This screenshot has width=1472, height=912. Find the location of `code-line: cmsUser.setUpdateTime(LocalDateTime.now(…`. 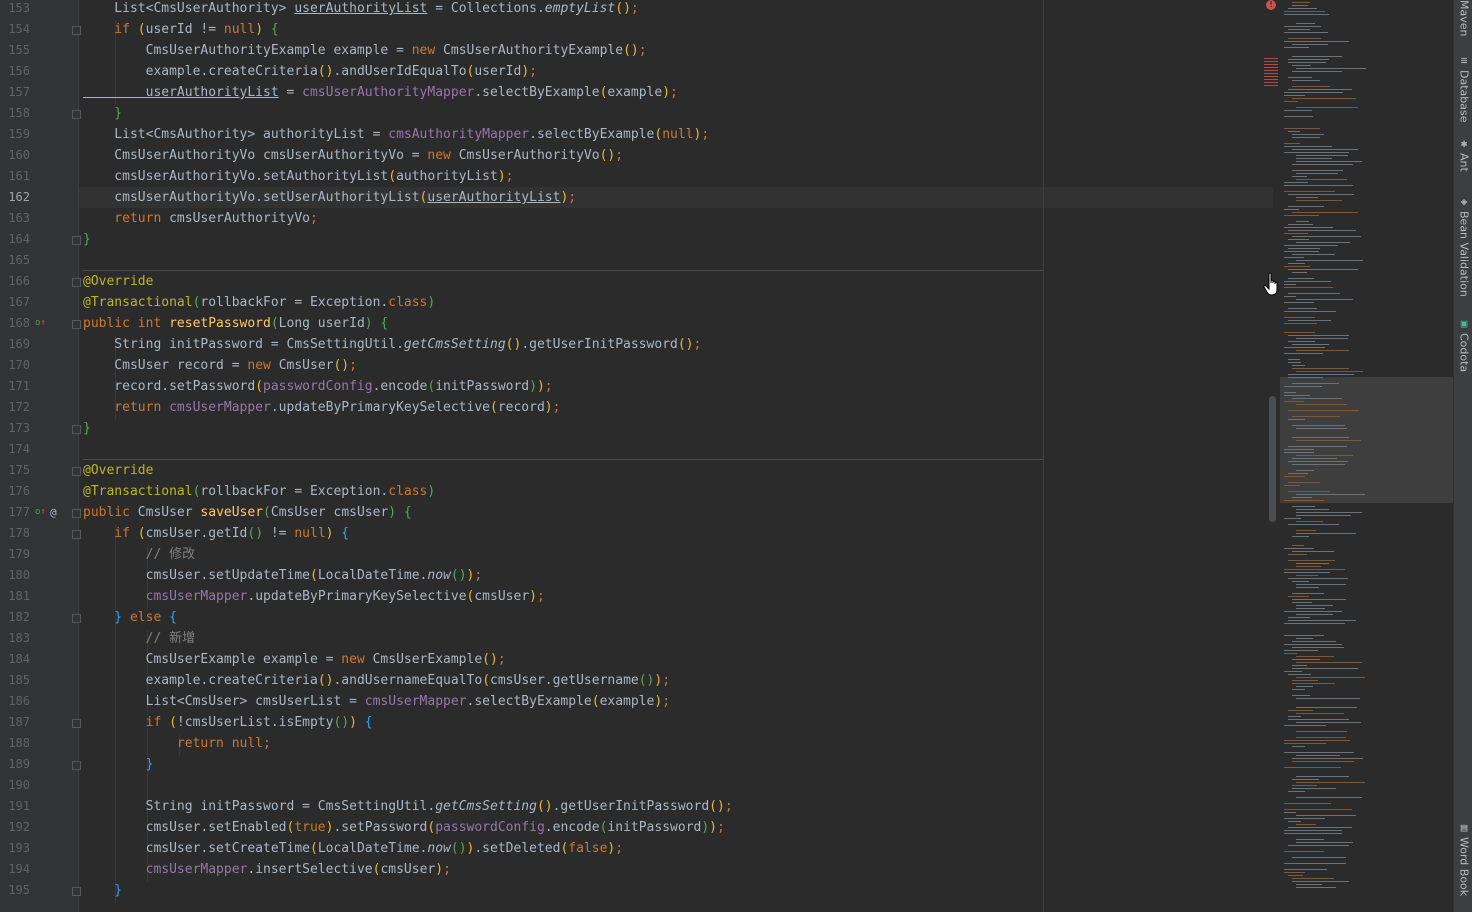

code-line: cmsUser.setUpdateTime(LocalDateTime.now(… is located at coordinates (283, 575).